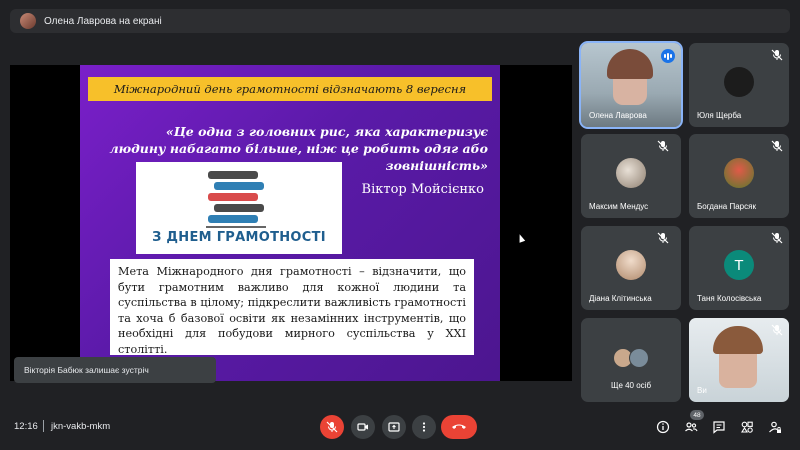 This screenshot has width=800, height=450. Describe the element at coordinates (28, 21) in the screenshot. I see `presenter-avatar` at that location.